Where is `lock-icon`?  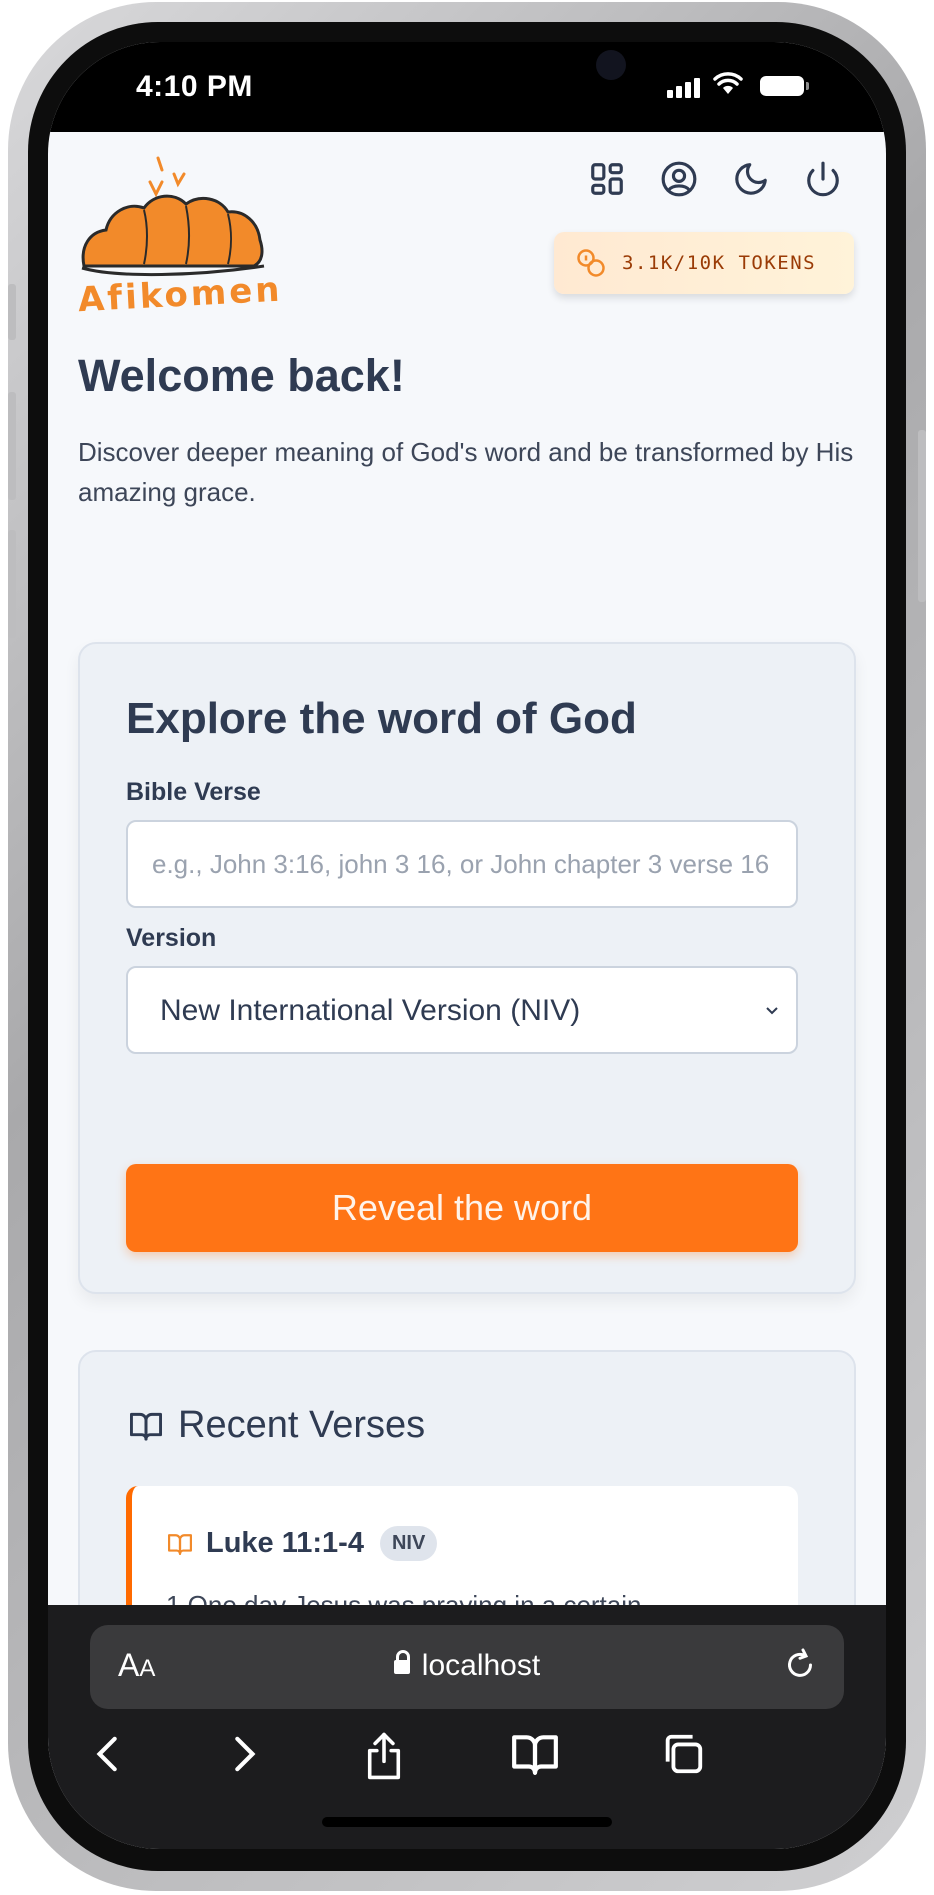 lock-icon is located at coordinates (401, 1662).